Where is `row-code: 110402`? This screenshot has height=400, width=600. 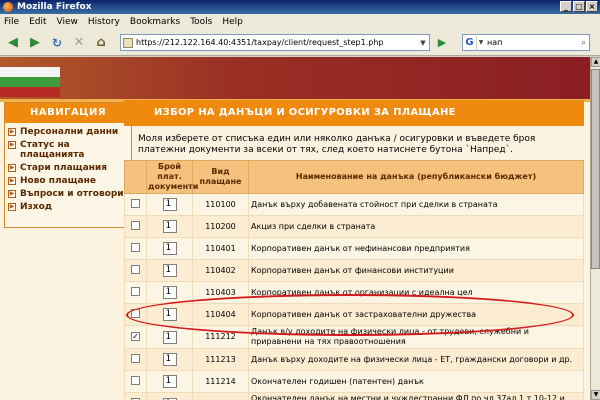
row-code: 110402 is located at coordinates (220, 270).